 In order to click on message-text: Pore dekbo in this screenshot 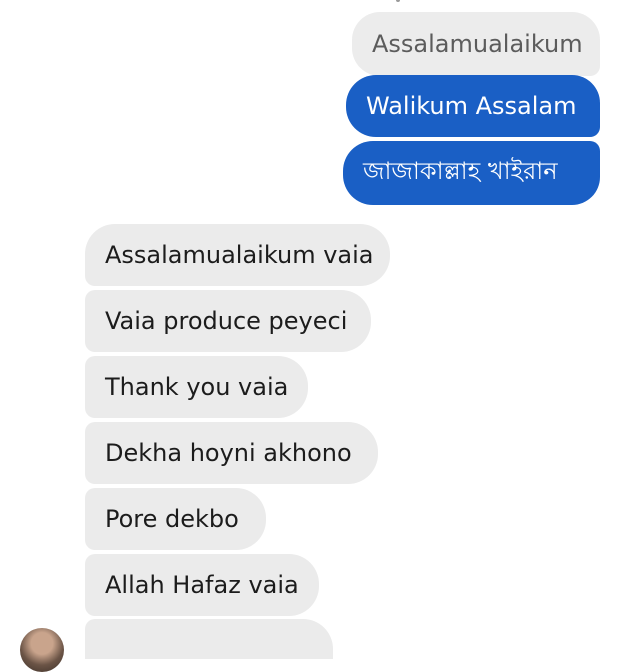, I will do `click(172, 519)`.